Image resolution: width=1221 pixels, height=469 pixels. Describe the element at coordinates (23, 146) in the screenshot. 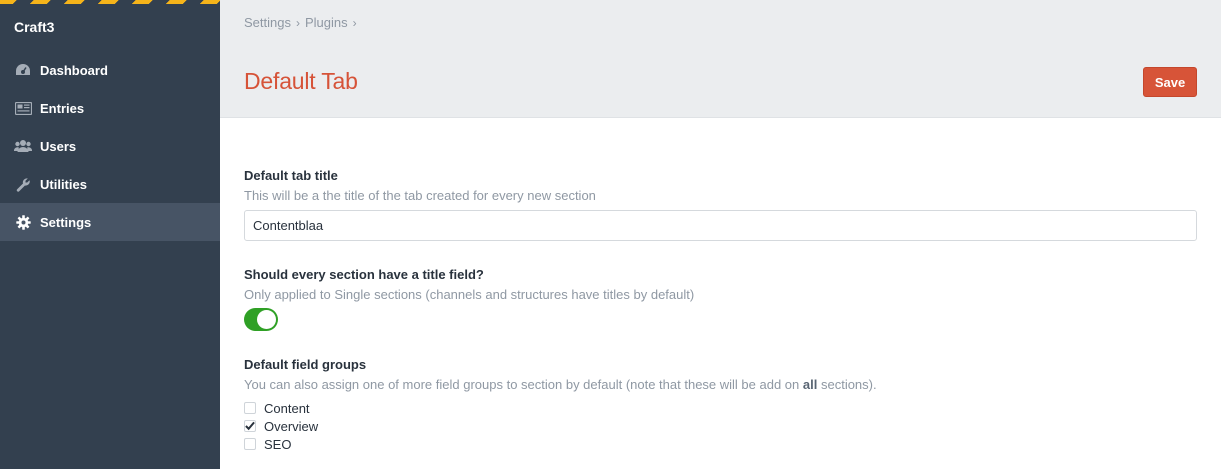

I see `users-icon` at that location.